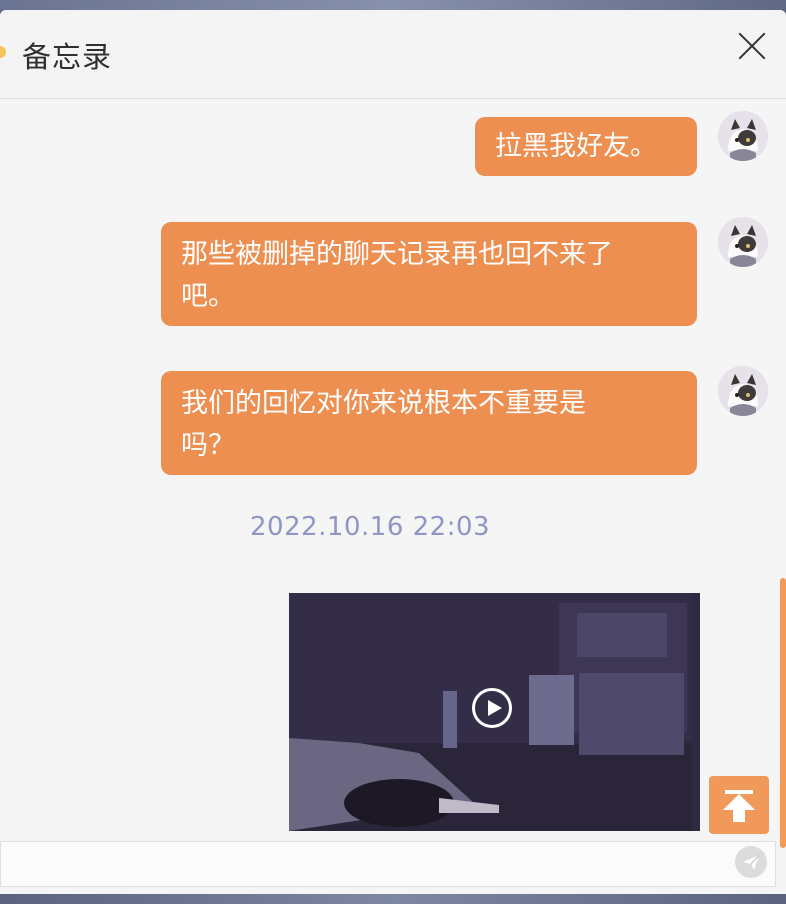 The image size is (786, 904). What do you see at coordinates (393, 5) in the screenshot?
I see `window-top-border` at bounding box center [393, 5].